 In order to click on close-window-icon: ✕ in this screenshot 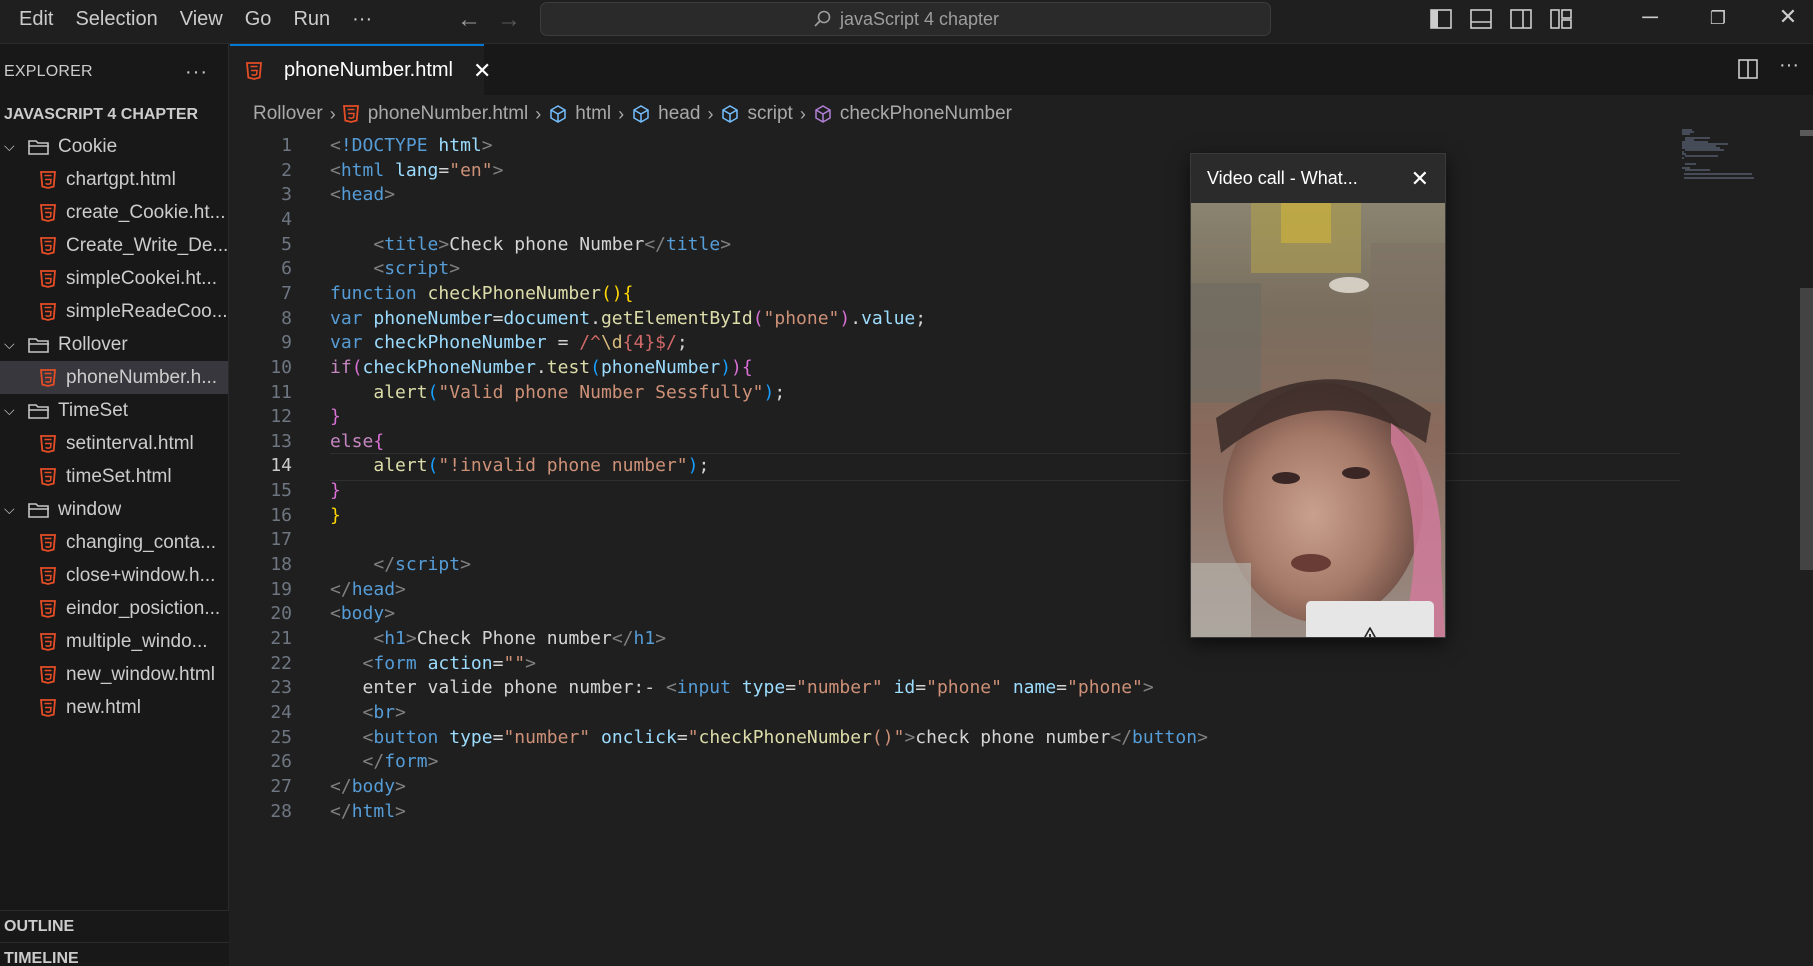, I will do `click(1788, 17)`.